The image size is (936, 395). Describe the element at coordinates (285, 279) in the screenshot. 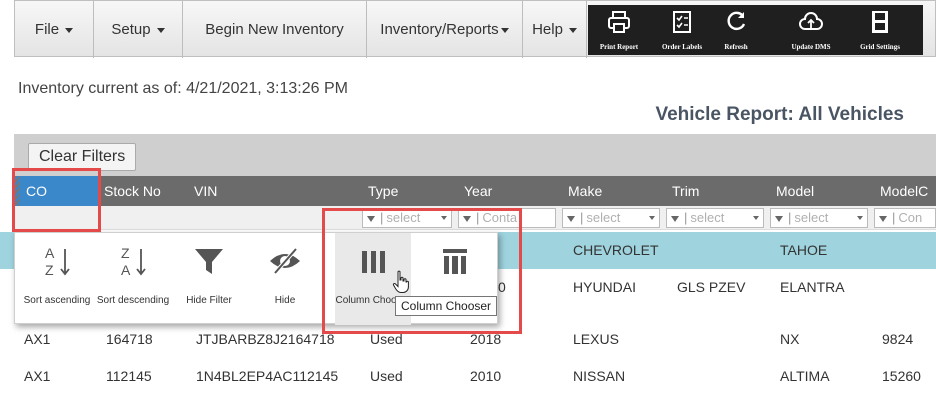

I see `hide-column-item: Hide` at that location.